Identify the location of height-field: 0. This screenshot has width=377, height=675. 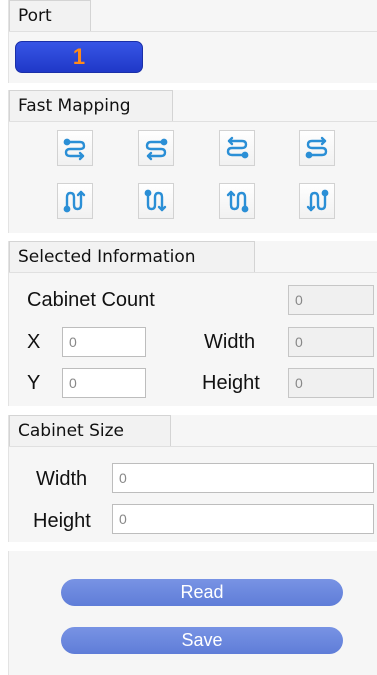
(331, 383).